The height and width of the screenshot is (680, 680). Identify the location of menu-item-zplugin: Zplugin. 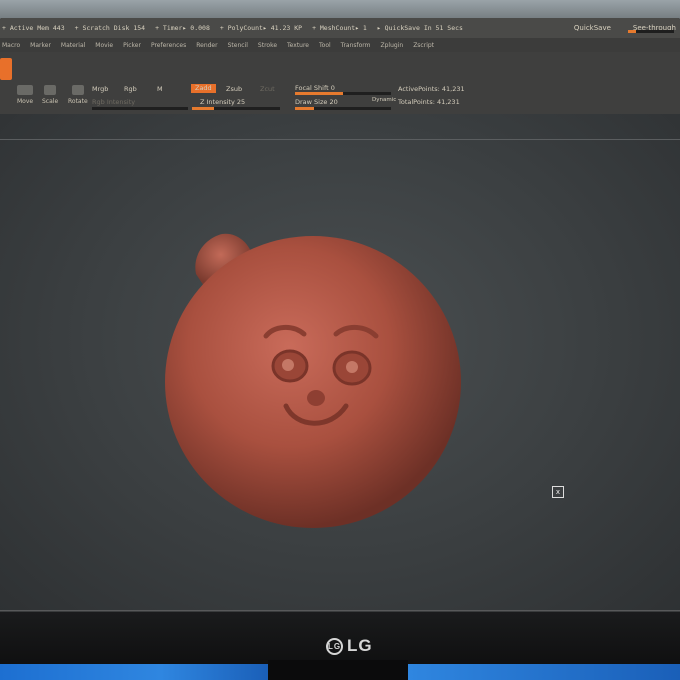
(392, 45).